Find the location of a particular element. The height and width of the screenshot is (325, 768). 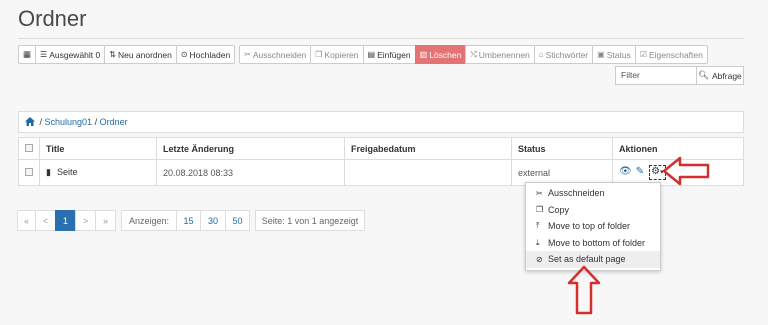

page-size-label: Anzeigen: is located at coordinates (149, 220).